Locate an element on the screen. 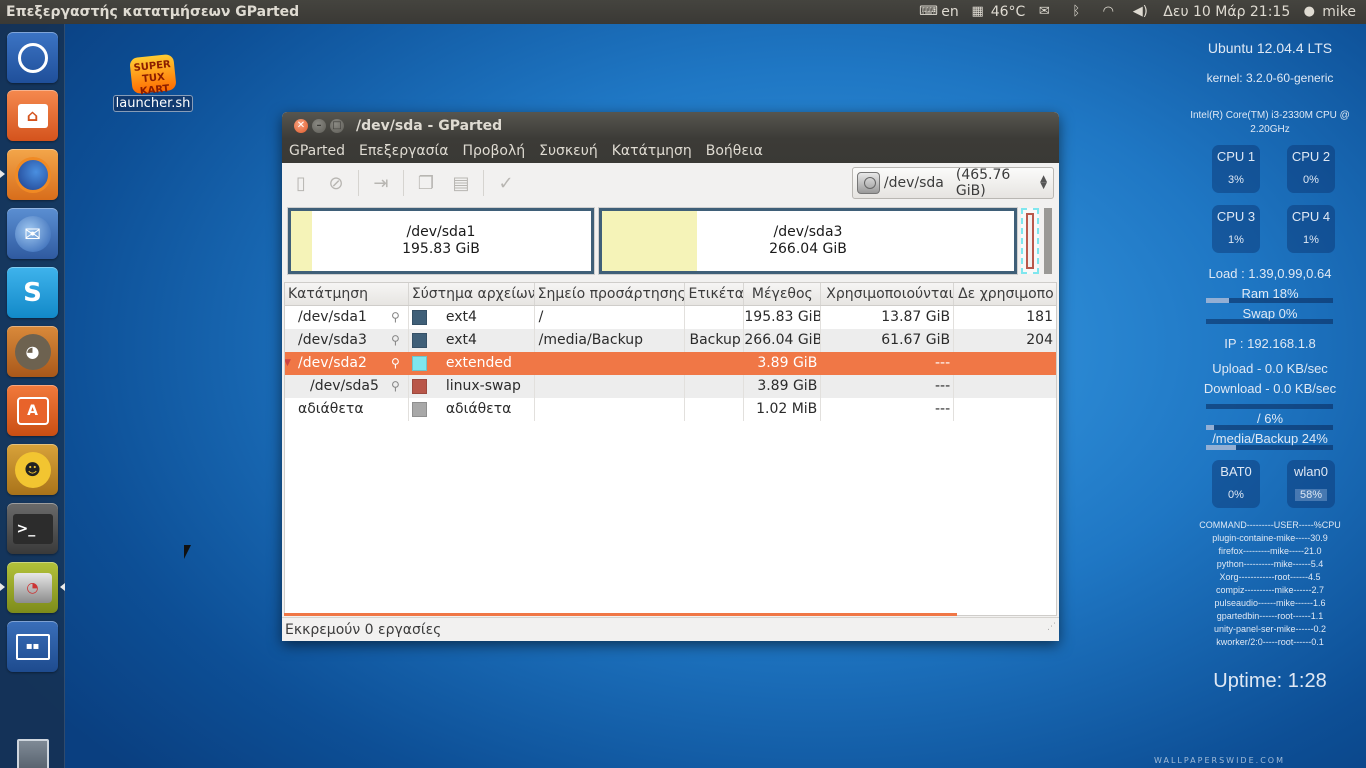 The height and width of the screenshot is (768, 1366). sound-indicator: ◀) is located at coordinates (1142, 12).